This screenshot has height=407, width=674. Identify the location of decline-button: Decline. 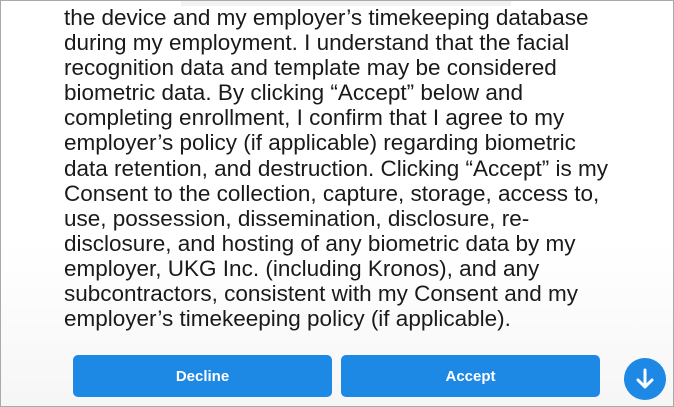
(202, 376).